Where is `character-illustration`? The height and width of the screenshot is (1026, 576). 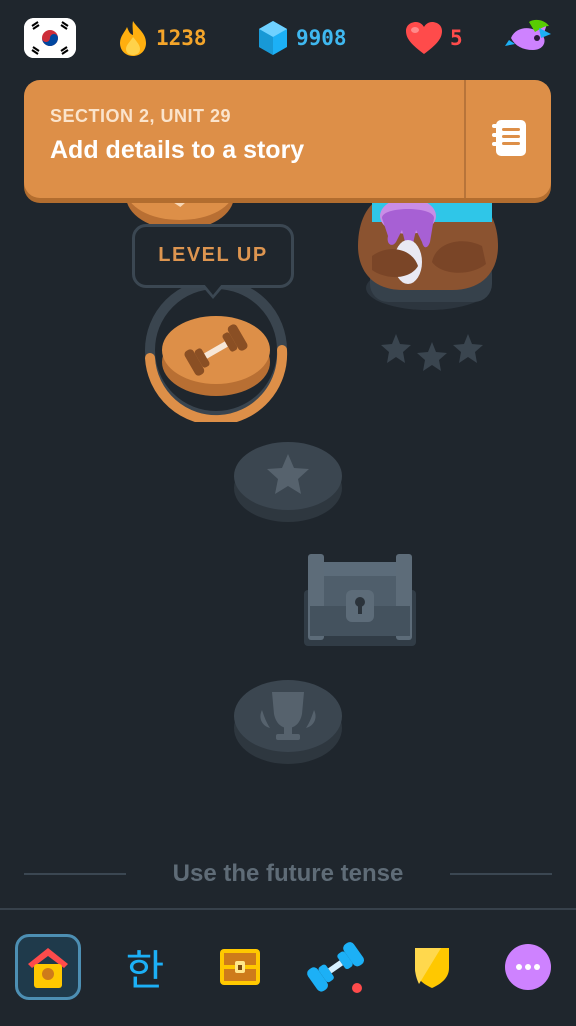 character-illustration is located at coordinates (428, 248).